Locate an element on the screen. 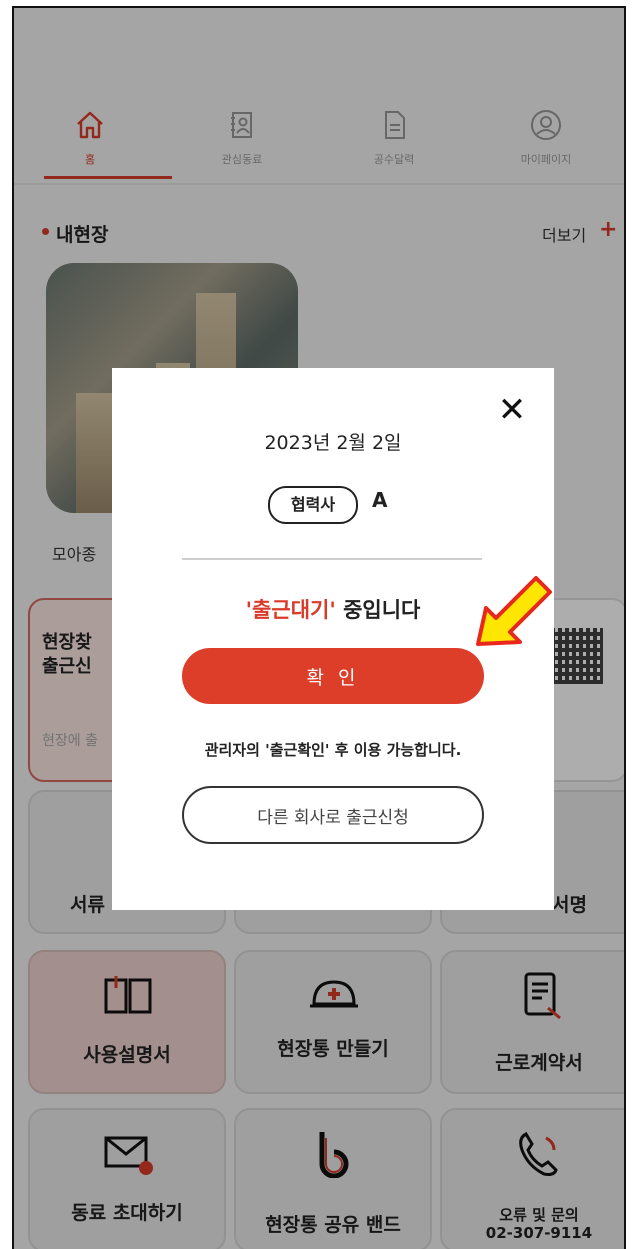  status-highlight: '출근대기' is located at coordinates (290, 610).